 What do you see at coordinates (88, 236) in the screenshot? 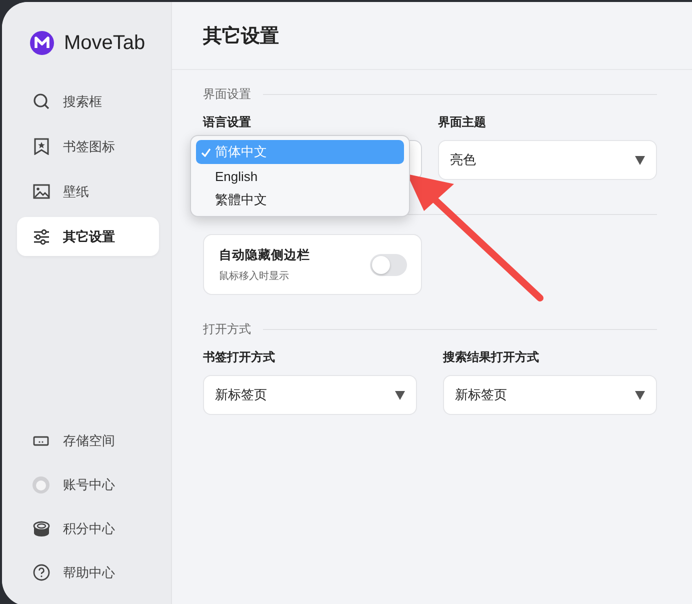
I see `sidebar-item: 其它设置` at bounding box center [88, 236].